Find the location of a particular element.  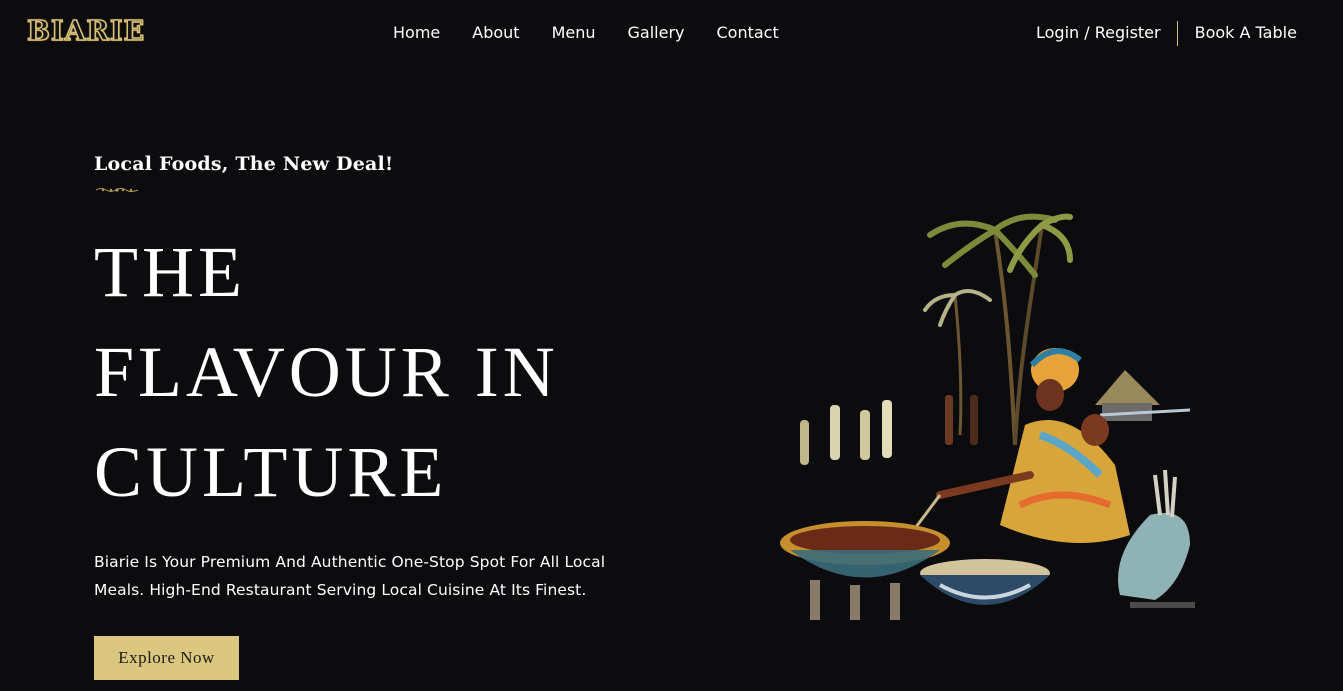

headline-line: FLAVOUR IN is located at coordinates (326, 372).